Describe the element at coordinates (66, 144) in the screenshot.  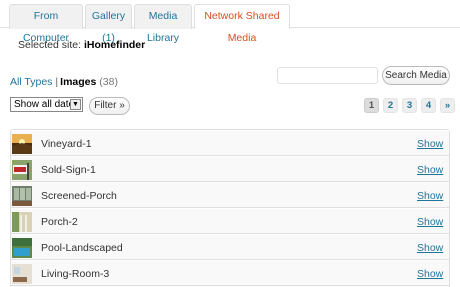
I see `media-title: Vineyard-1` at that location.